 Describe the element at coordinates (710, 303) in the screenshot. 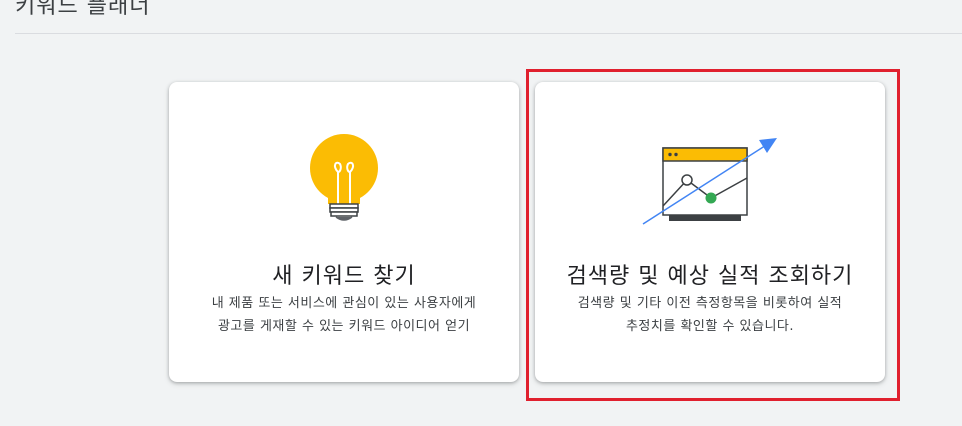

I see `card-description-line: 검색량 및 기타 이전 측정항목을 비롯하여 실적` at that location.